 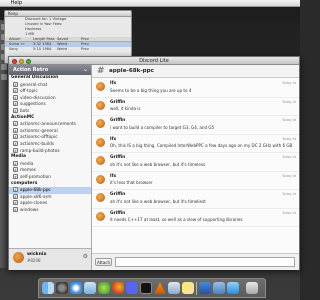 I want to click on user-tag: #8208, so click(x=34, y=260).